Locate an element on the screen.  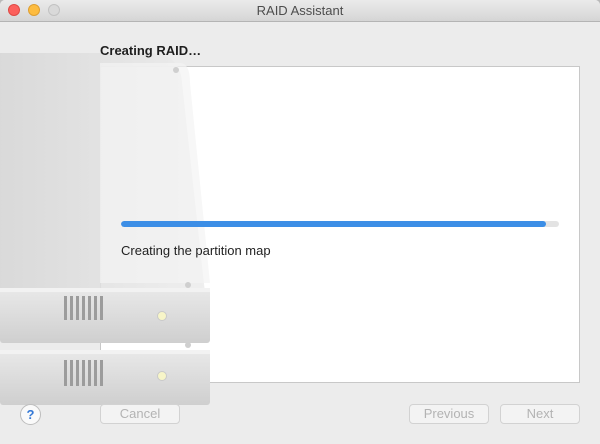
help-button: ? is located at coordinates (30, 414).